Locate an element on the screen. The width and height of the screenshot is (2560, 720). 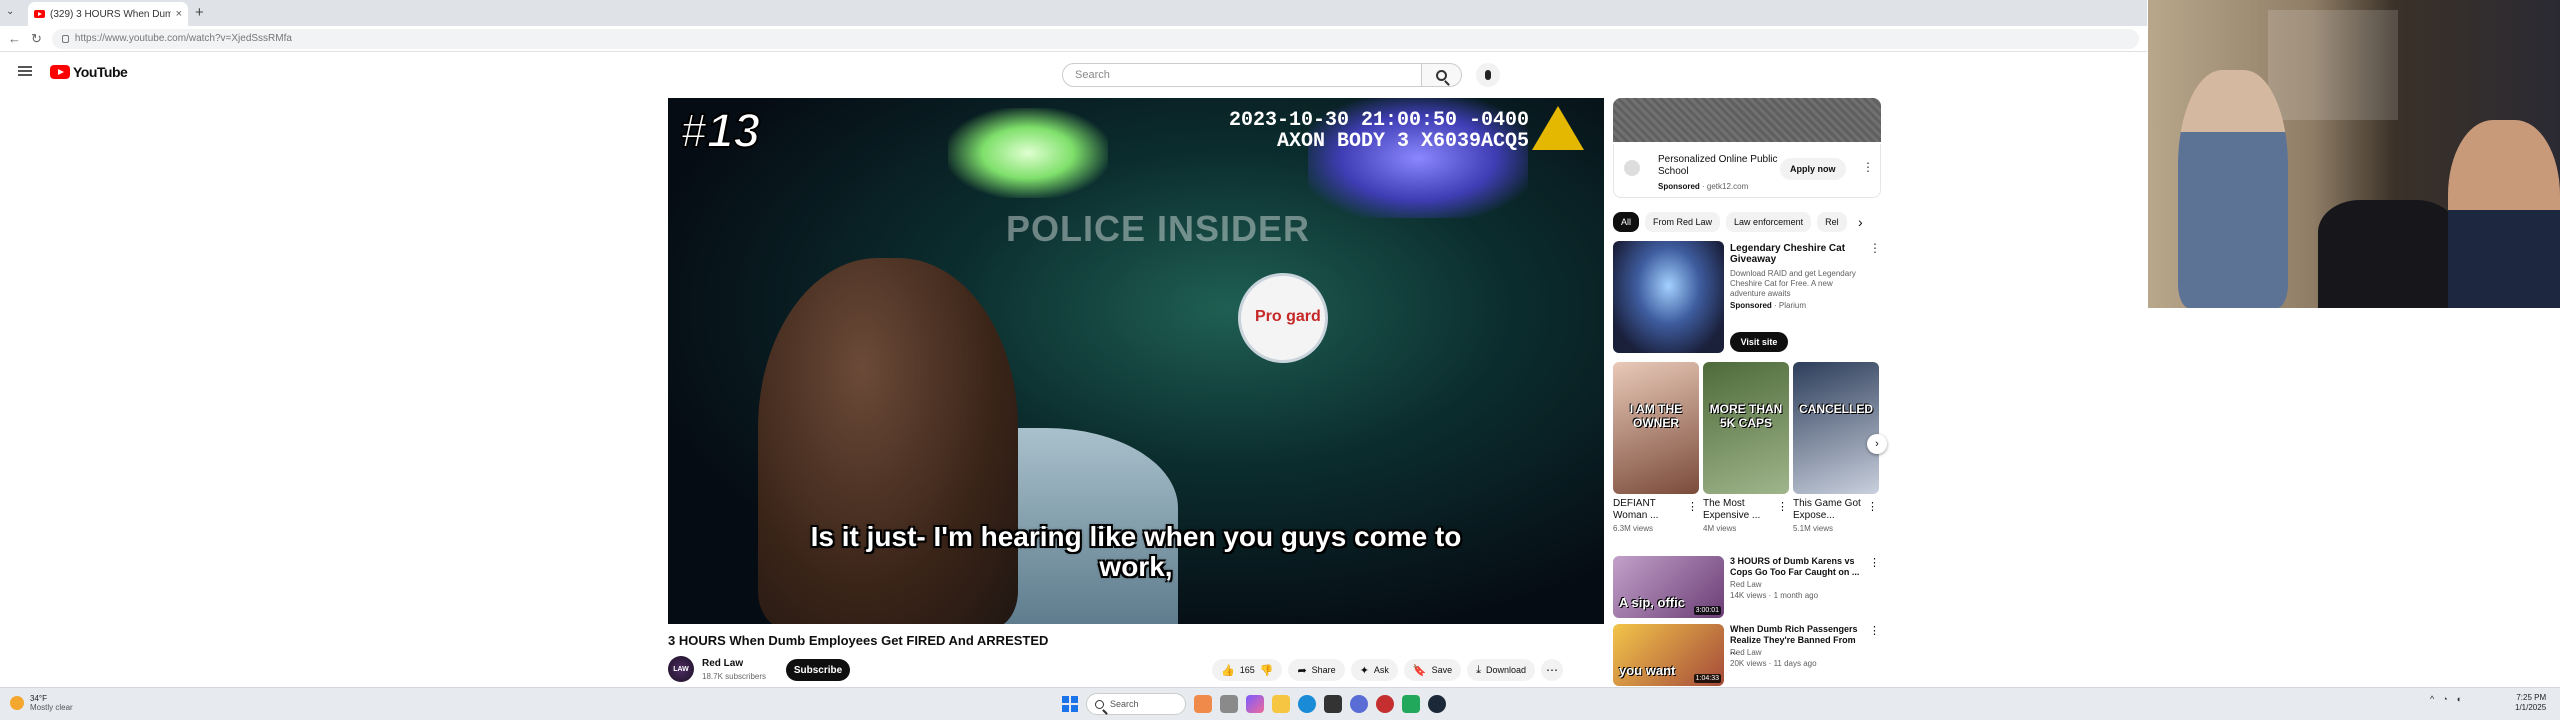
taskbar-center: Search is located at coordinates (1254, 704).